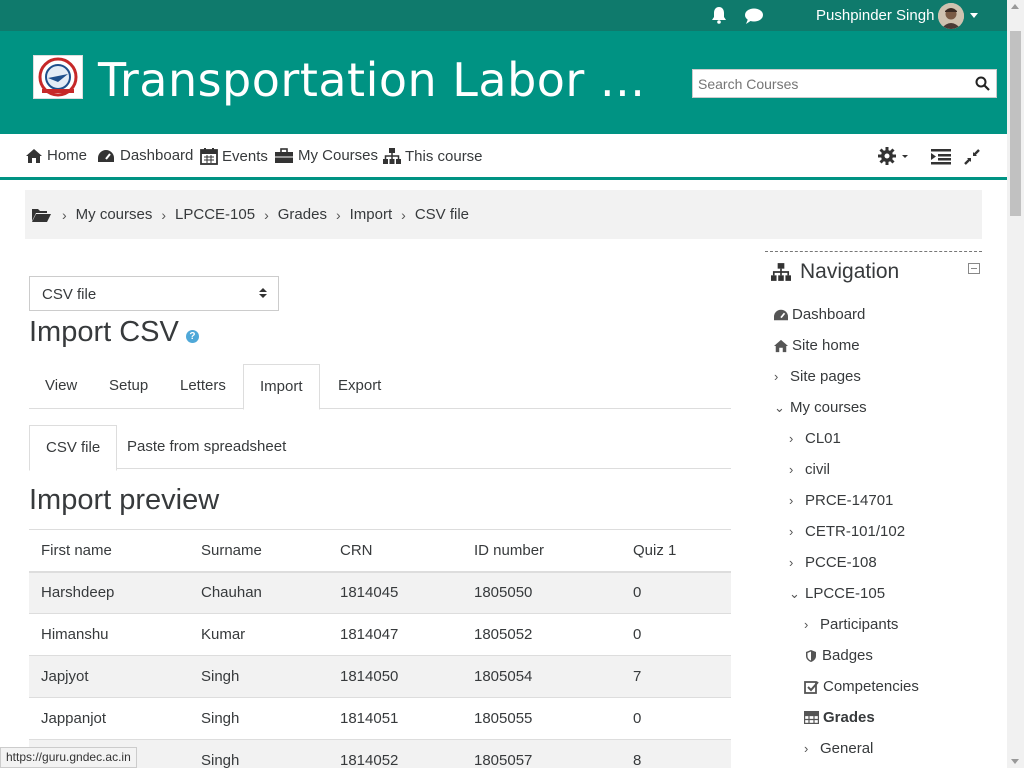 Image resolution: width=1024 pixels, height=768 pixels. I want to click on nav-tree-course-pcce: › PCCE-108, so click(833, 562).